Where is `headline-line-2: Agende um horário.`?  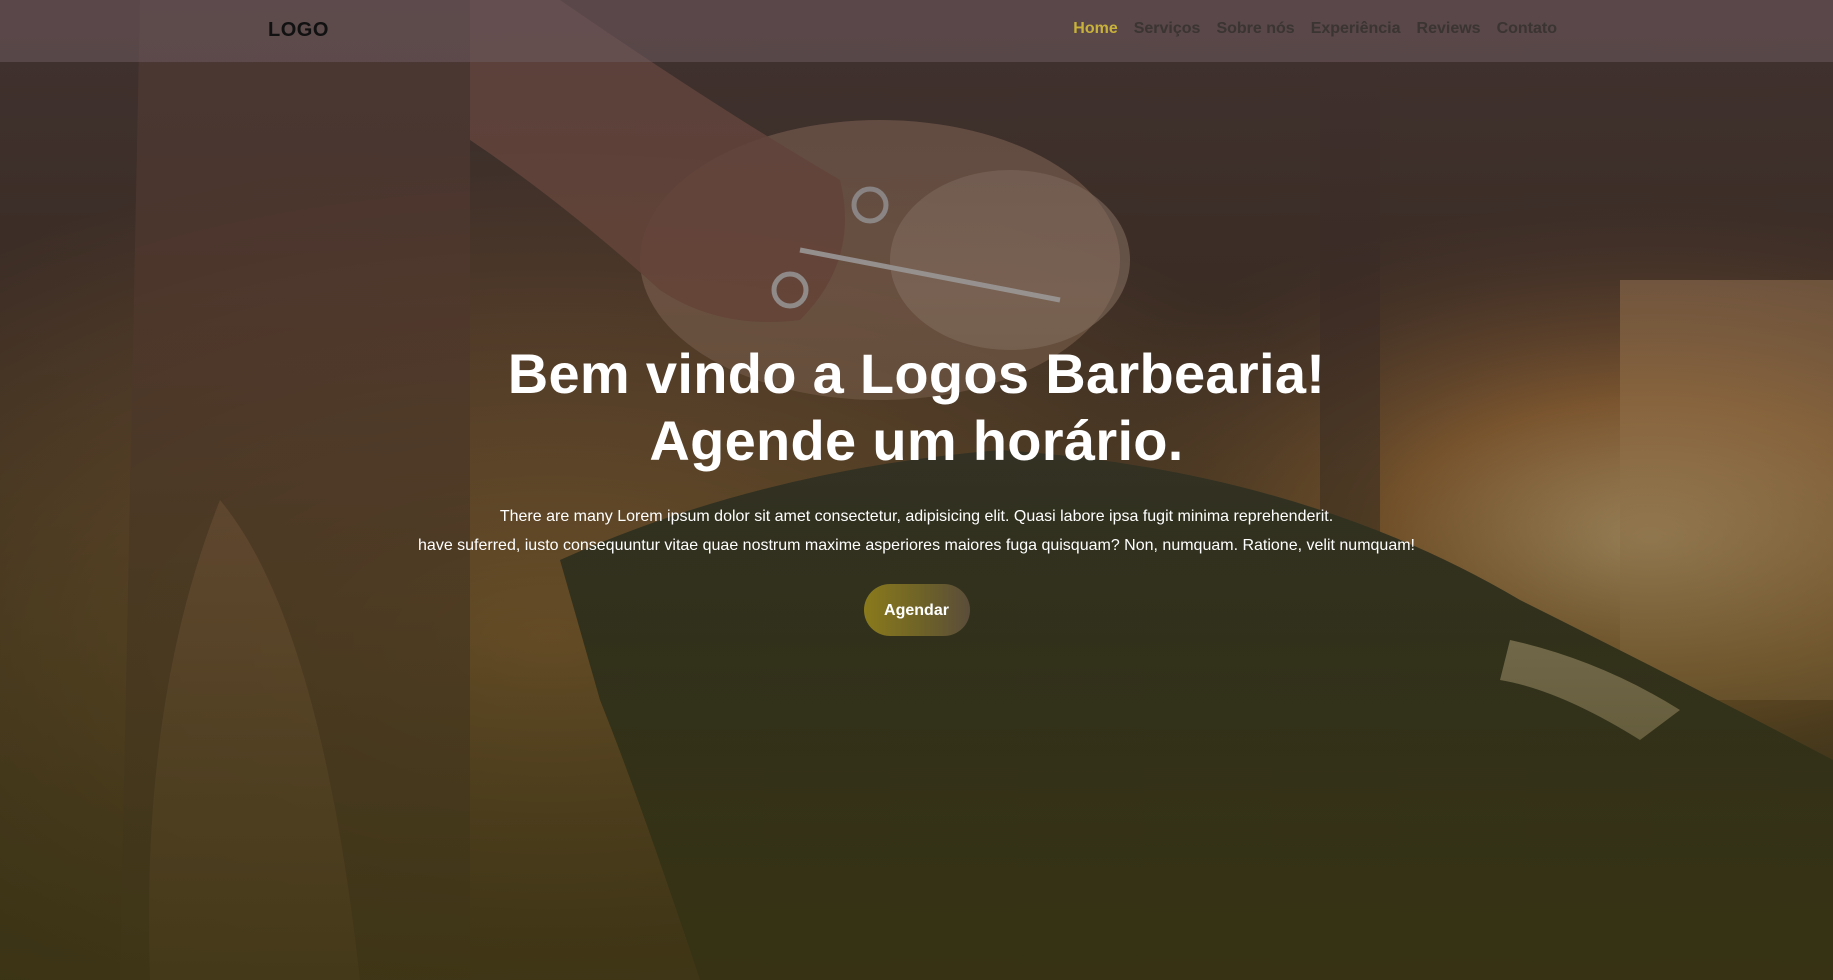
headline-line-2: Agende um horário. is located at coordinates (916, 440).